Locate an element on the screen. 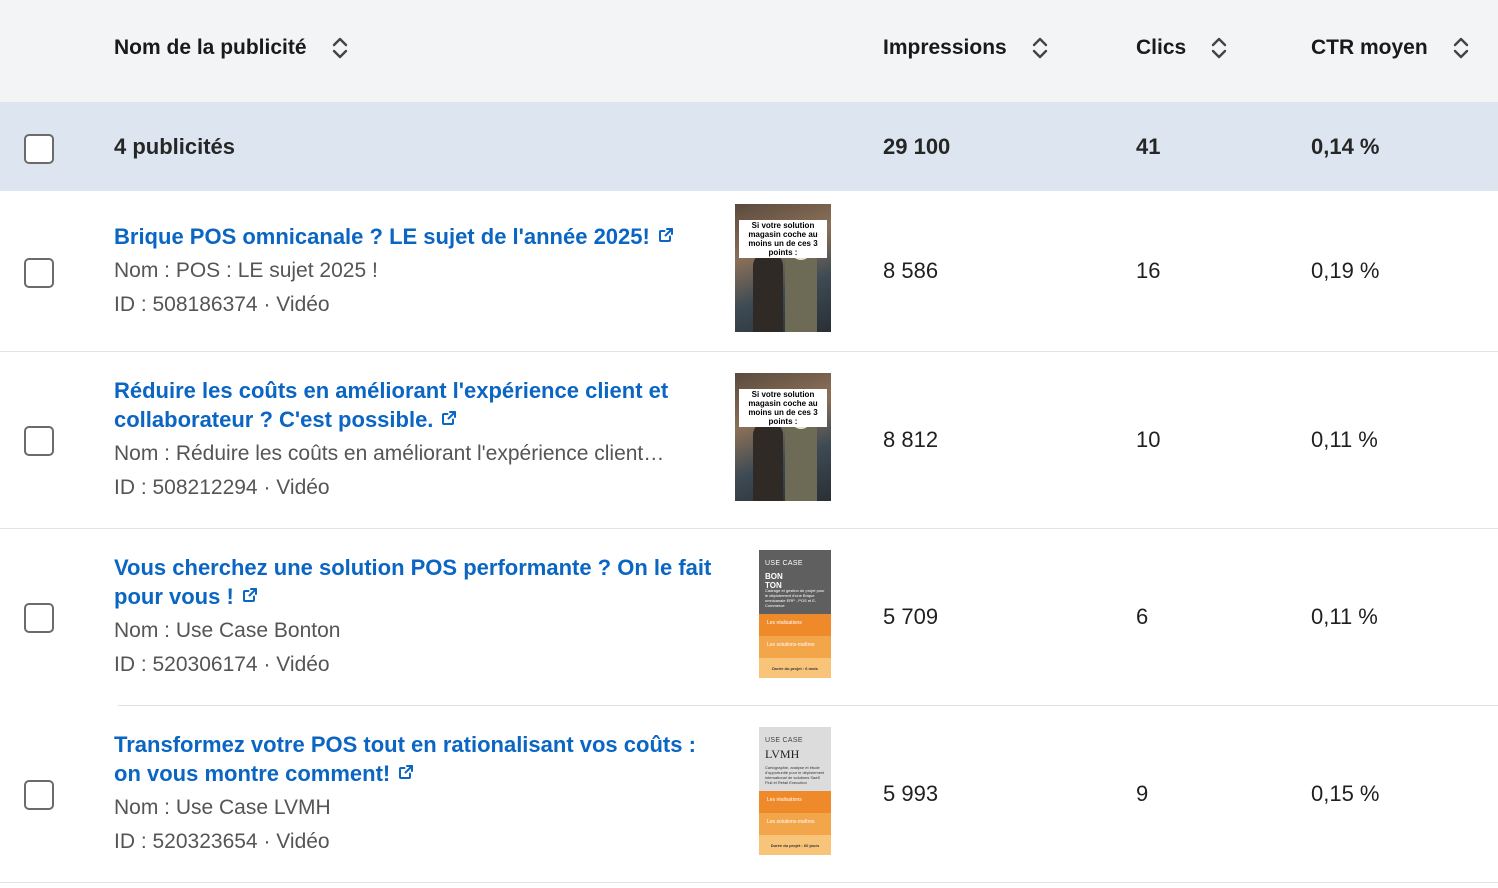 The image size is (1498, 888). ad-id: ID : 520323654 · Vidéo is located at coordinates (222, 841).